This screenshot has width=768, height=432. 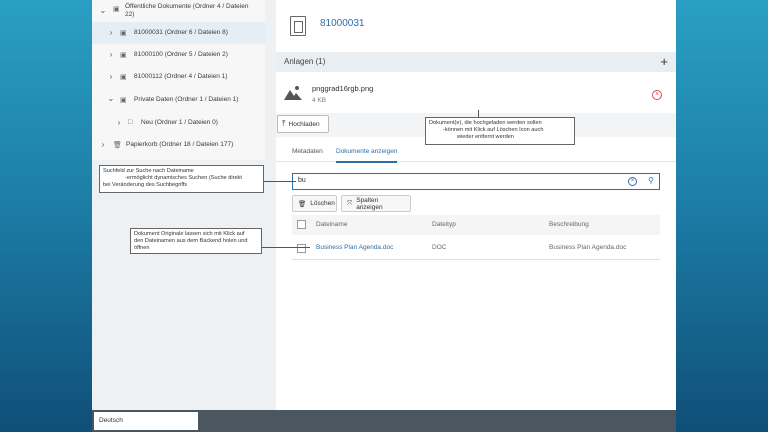 I want to click on table-header: Dateiname Dateityp Beschreibung, so click(x=476, y=225).